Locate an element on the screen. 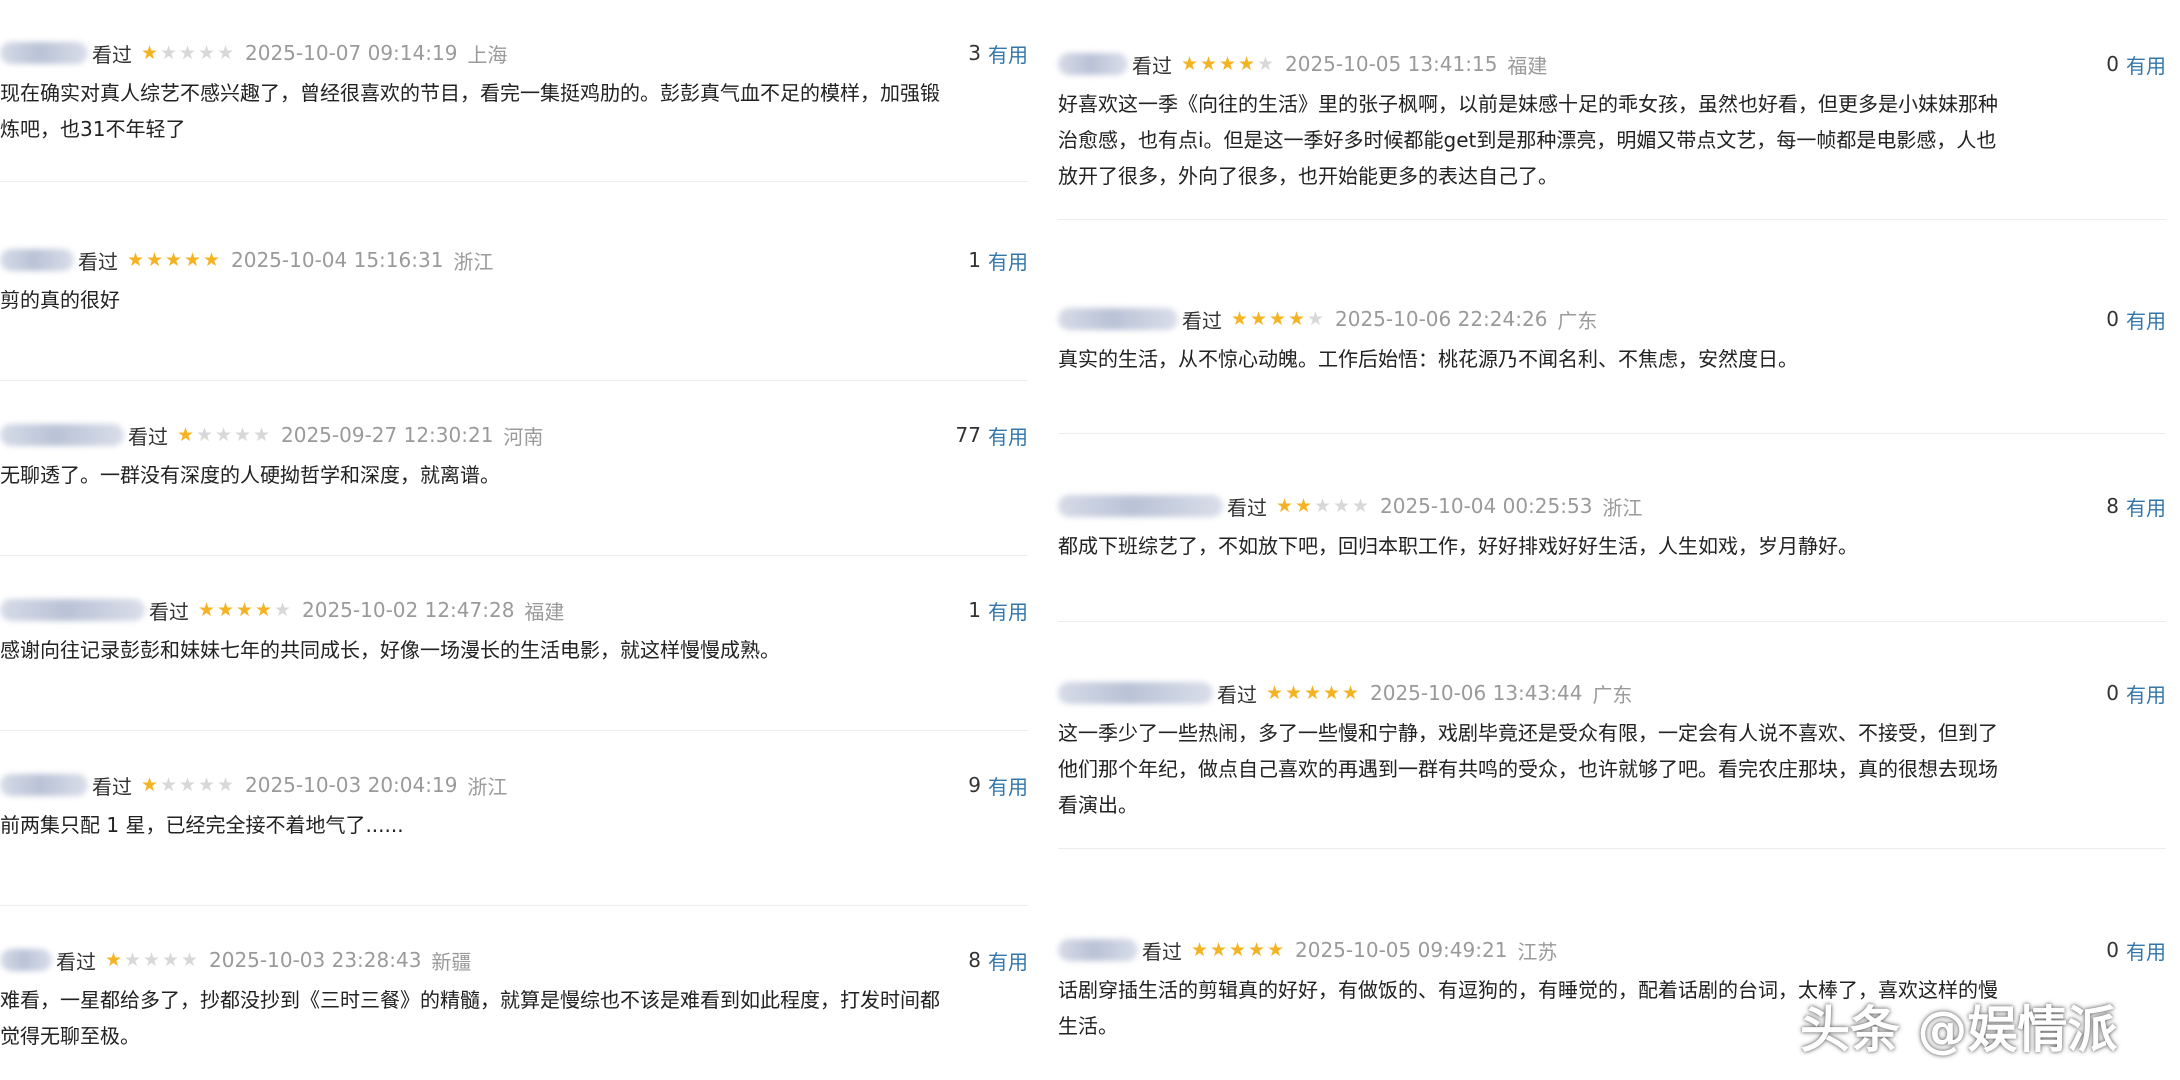 The height and width of the screenshot is (1080, 2180). review-date: 2025-10-04 00:25:53 is located at coordinates (1486, 506).